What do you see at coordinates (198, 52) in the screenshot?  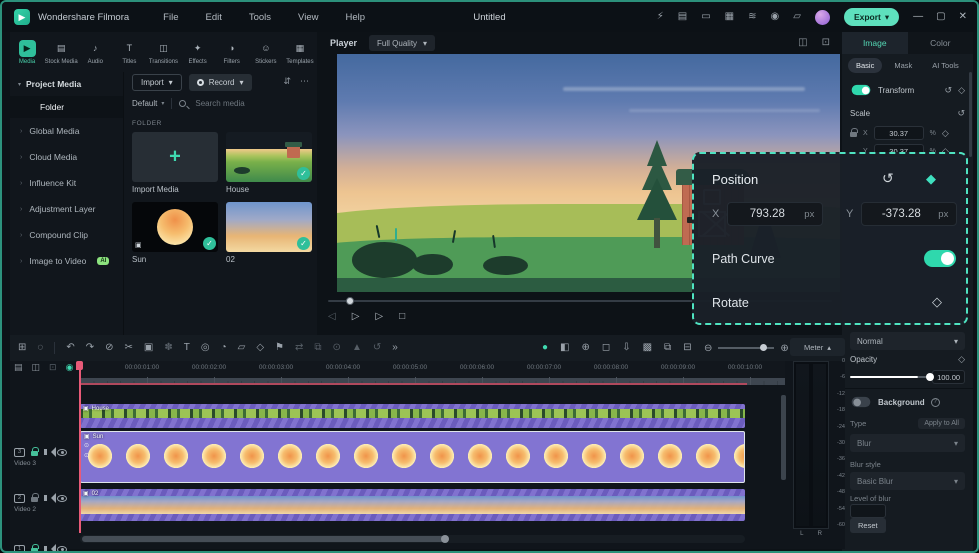 I see `tab-effects: ✦ Effects` at bounding box center [198, 52].